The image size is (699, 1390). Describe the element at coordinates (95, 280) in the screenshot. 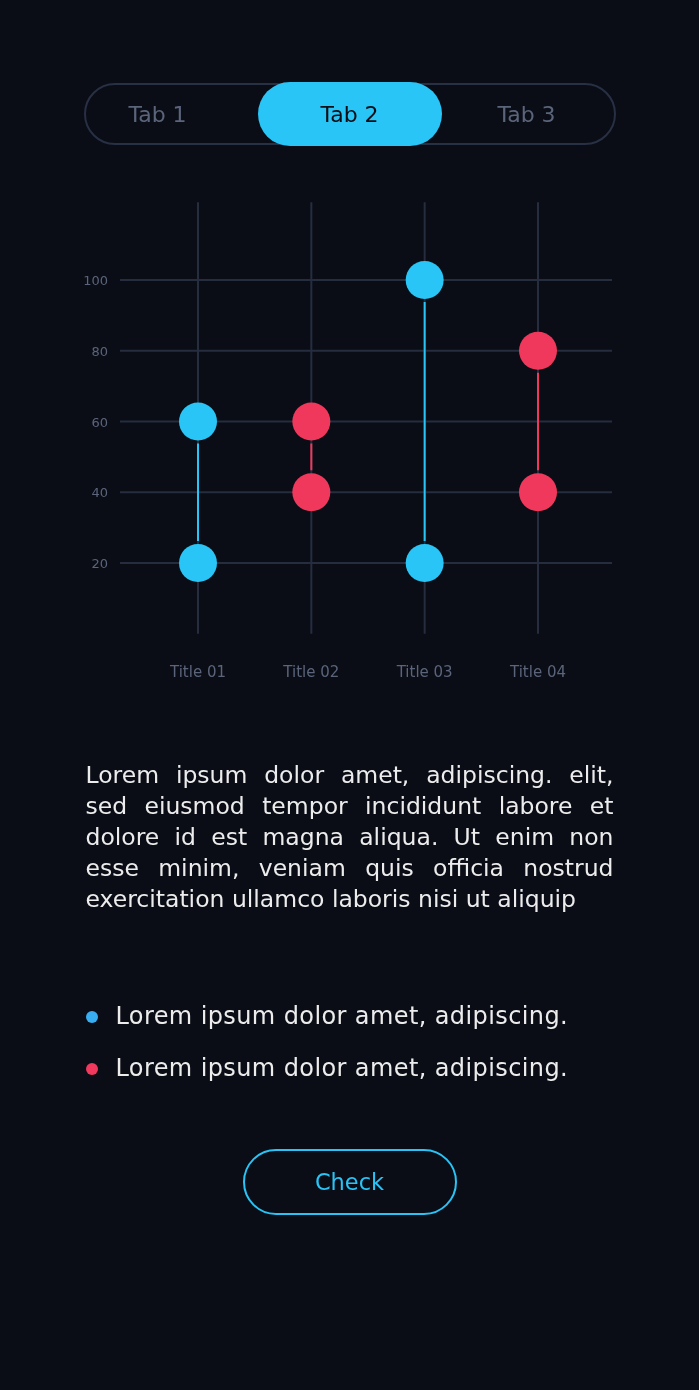

I see `y-axis-label: 100` at that location.